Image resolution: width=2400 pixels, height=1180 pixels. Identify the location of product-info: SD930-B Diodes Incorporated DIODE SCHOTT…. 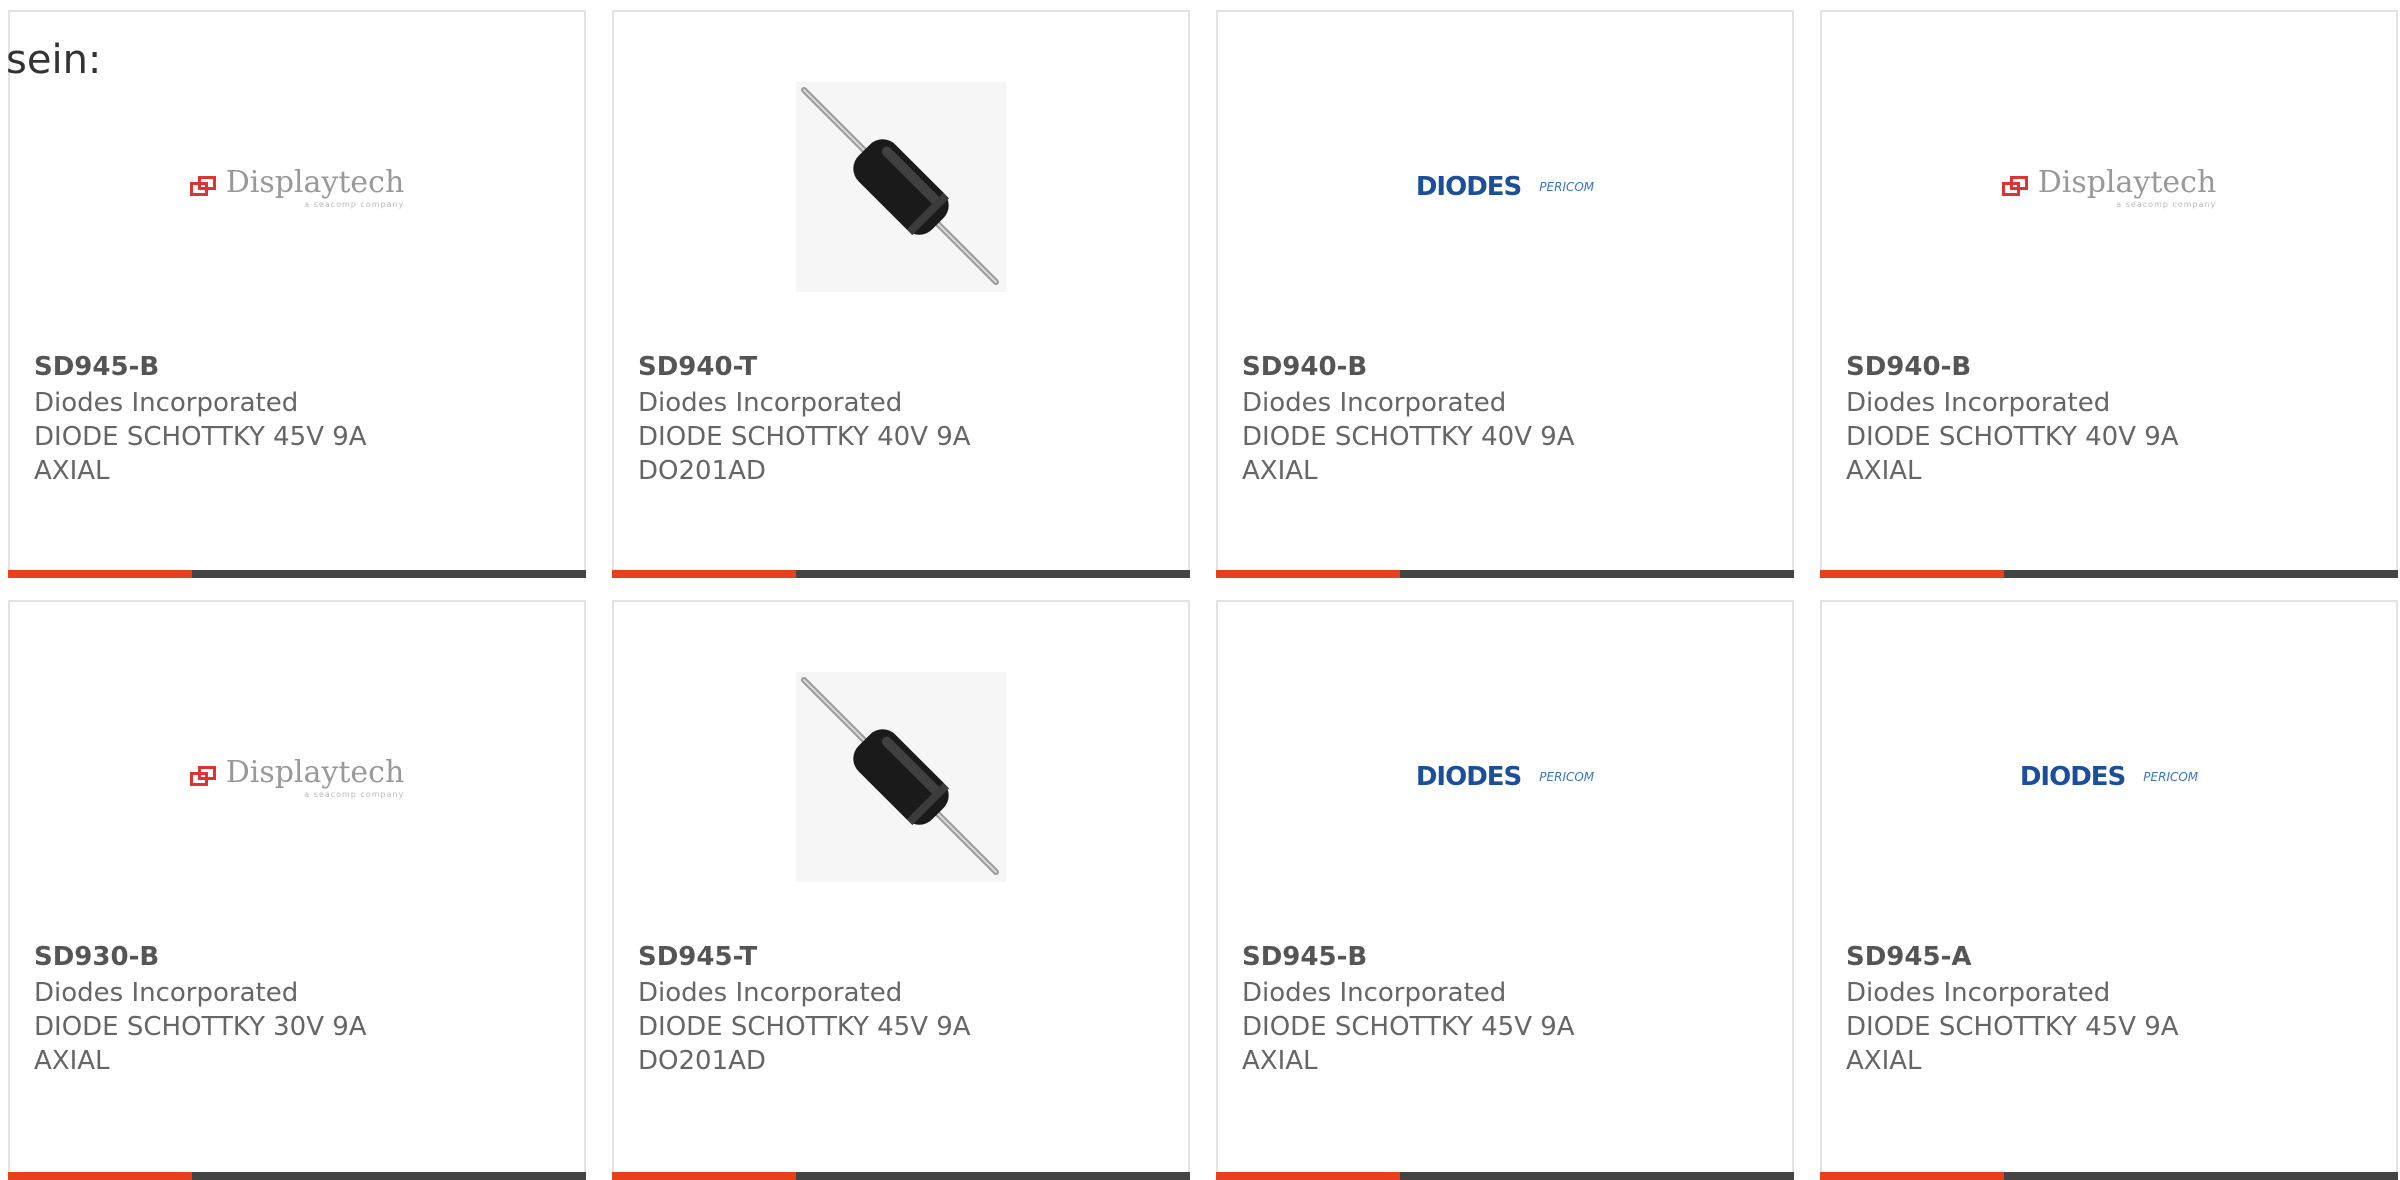
(297, 1010).